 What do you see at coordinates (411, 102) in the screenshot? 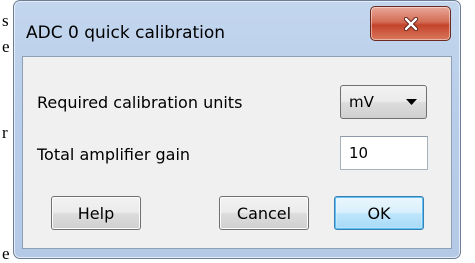
I see `chevron-down-icon` at bounding box center [411, 102].